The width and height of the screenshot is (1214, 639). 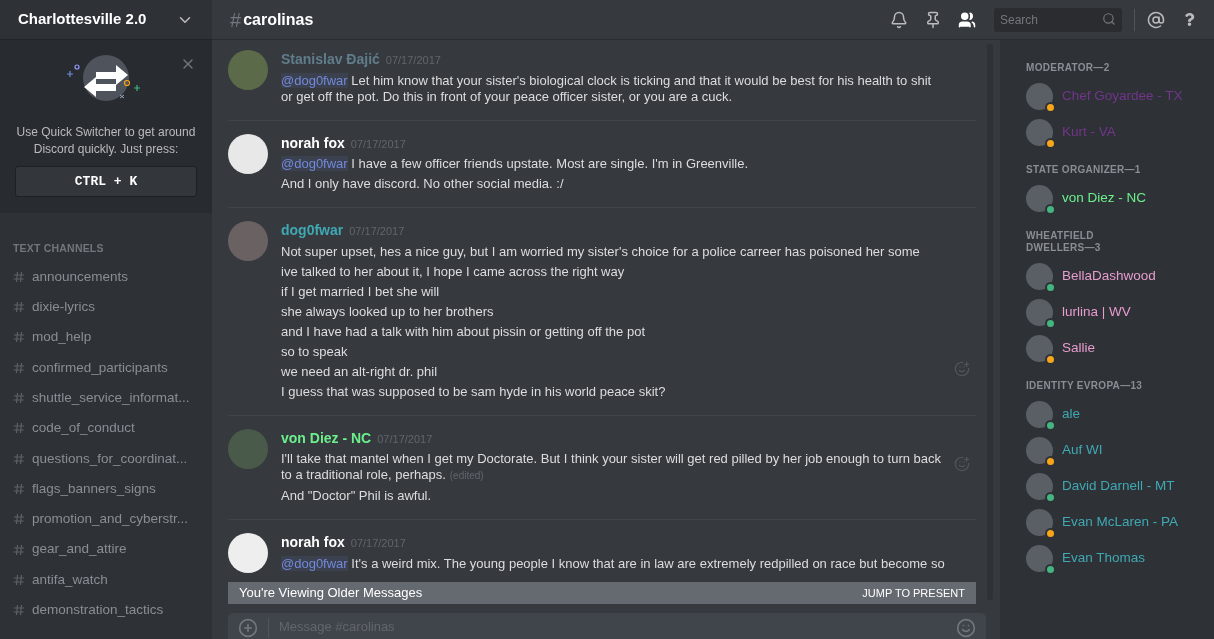 I want to click on channel-item: code_of_conduct, so click(x=83, y=428).